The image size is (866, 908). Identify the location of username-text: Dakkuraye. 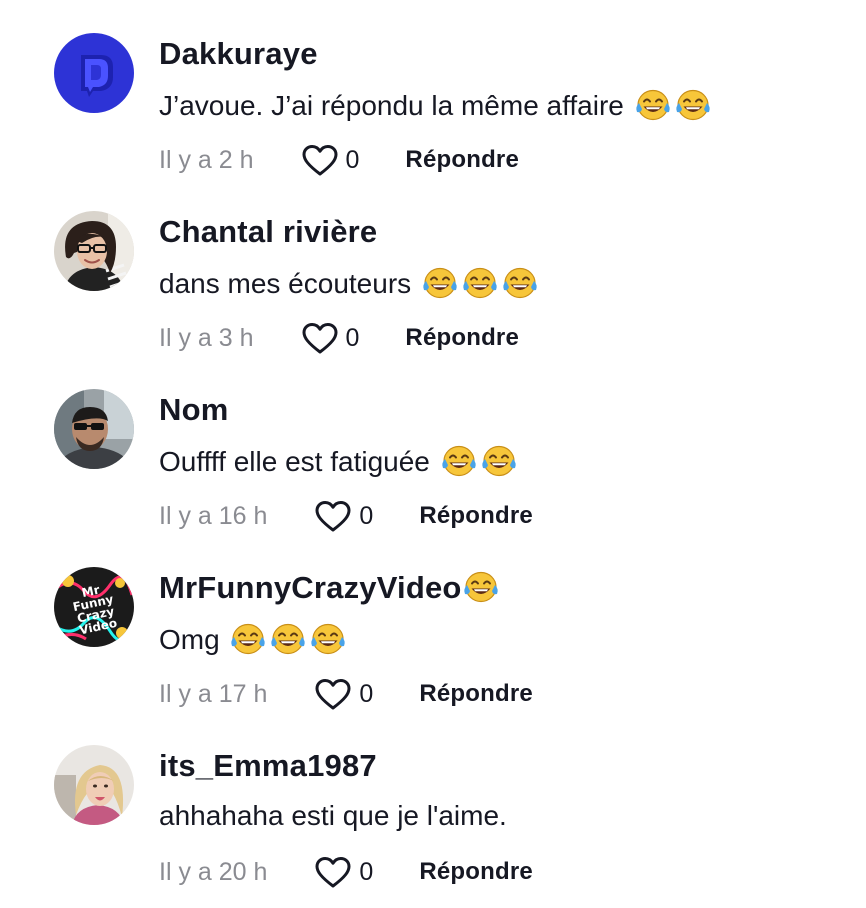
(238, 53).